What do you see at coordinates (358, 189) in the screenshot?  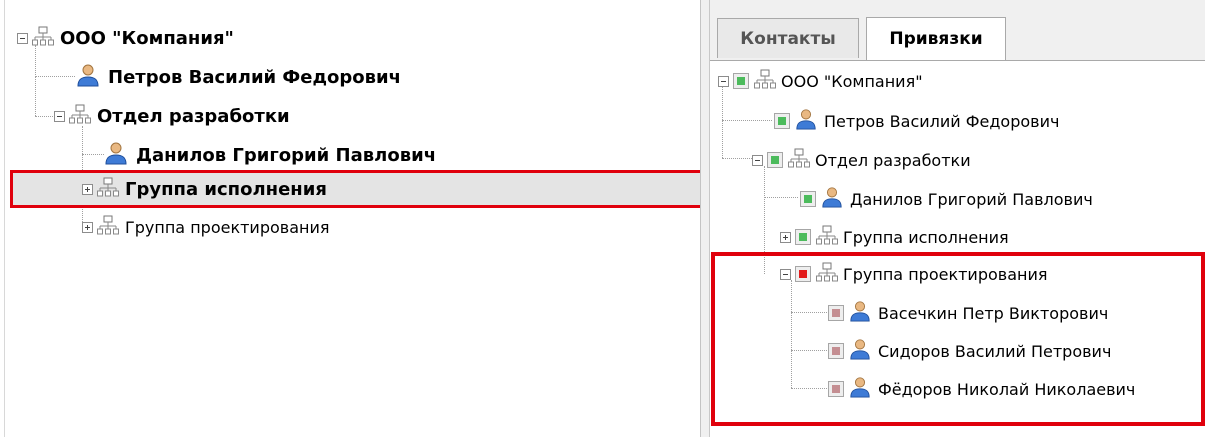 I see `highlight-box-selected-node` at bounding box center [358, 189].